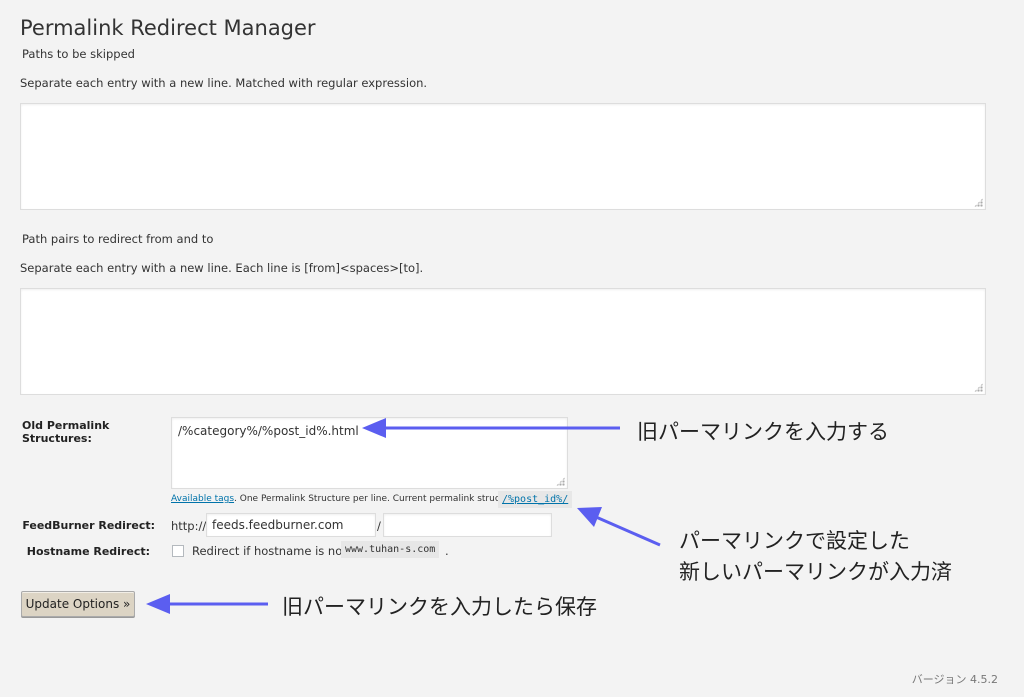 Image resolution: width=1024 pixels, height=697 pixels. What do you see at coordinates (491, 428) in the screenshot?
I see `arrow-old-permalink` at bounding box center [491, 428].